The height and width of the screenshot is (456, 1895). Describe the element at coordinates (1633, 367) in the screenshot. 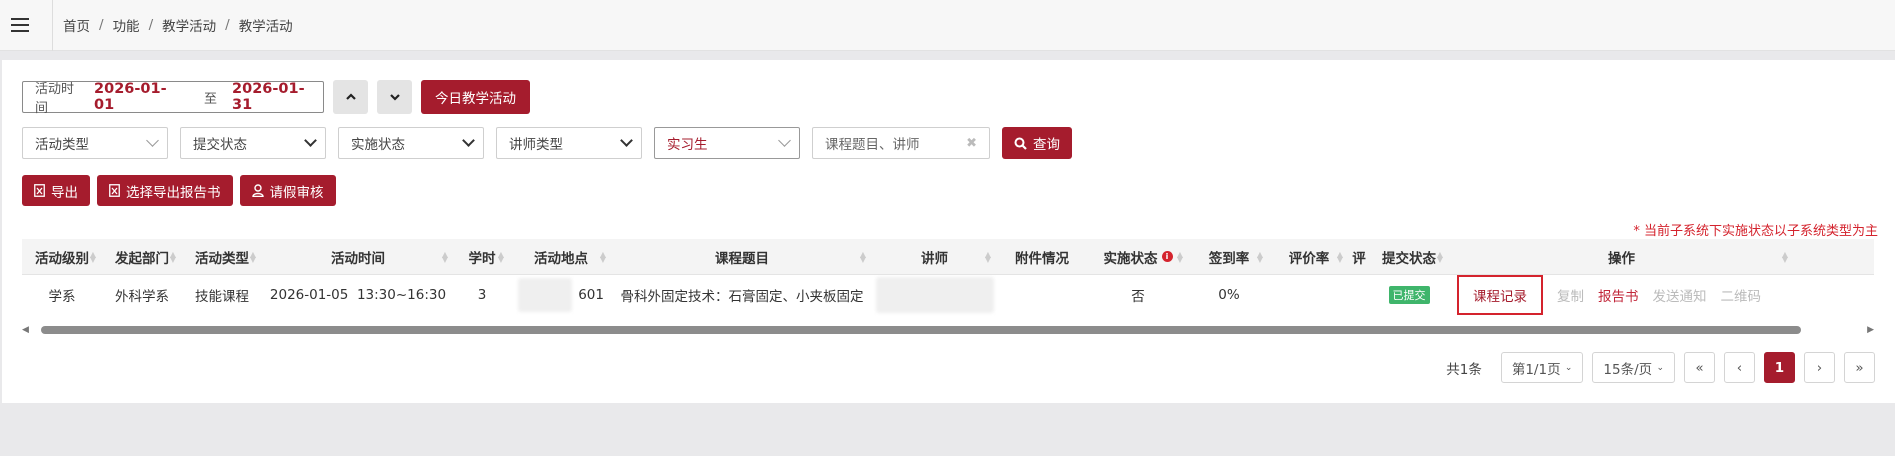

I see `page-size-select: 15条/页 ⌄` at that location.